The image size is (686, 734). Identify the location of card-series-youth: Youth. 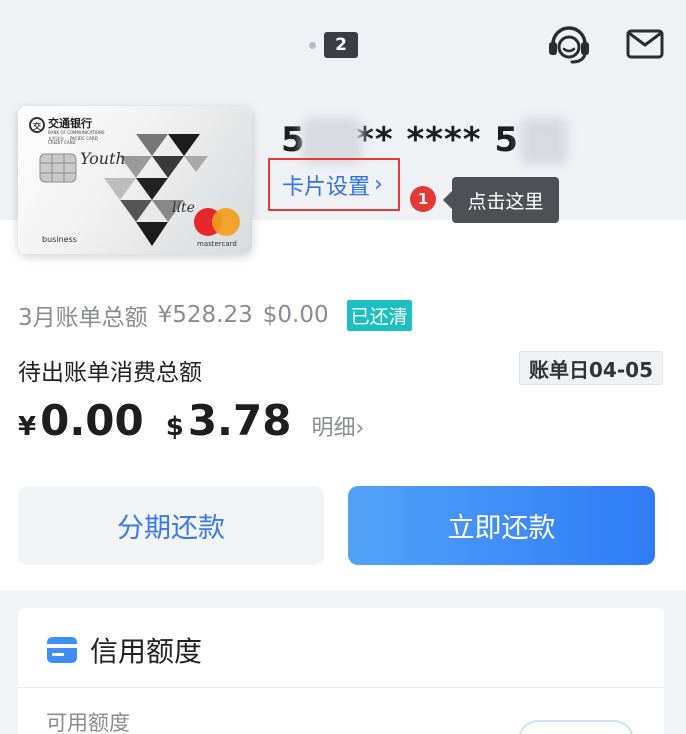
(103, 158).